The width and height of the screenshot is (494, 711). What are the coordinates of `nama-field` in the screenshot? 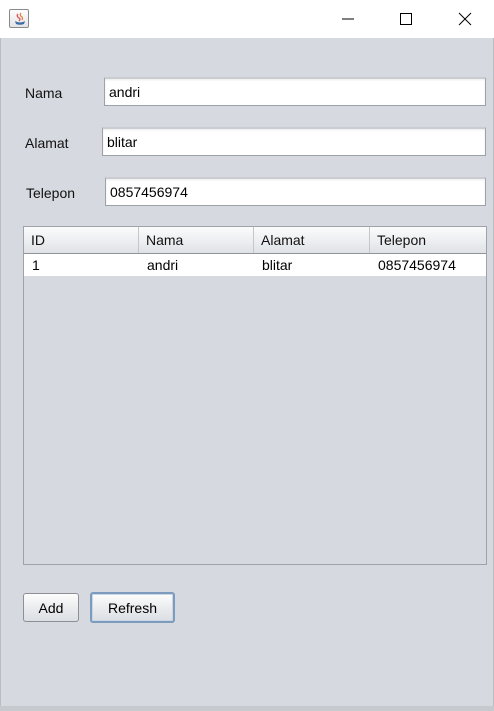 It's located at (295, 91).